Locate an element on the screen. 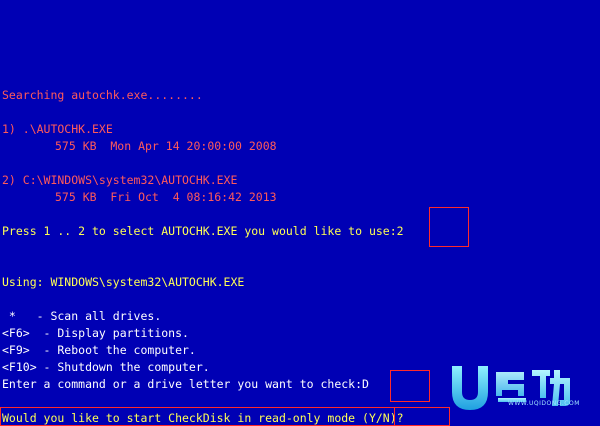 This screenshot has height=426, width=600. select-answer-highlight is located at coordinates (449, 227).